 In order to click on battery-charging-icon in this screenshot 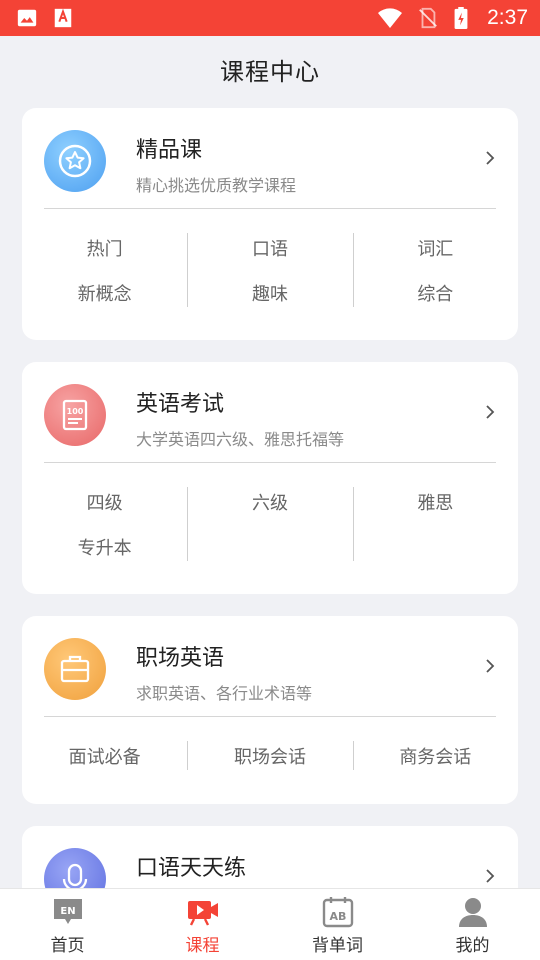, I will do `click(461, 18)`.